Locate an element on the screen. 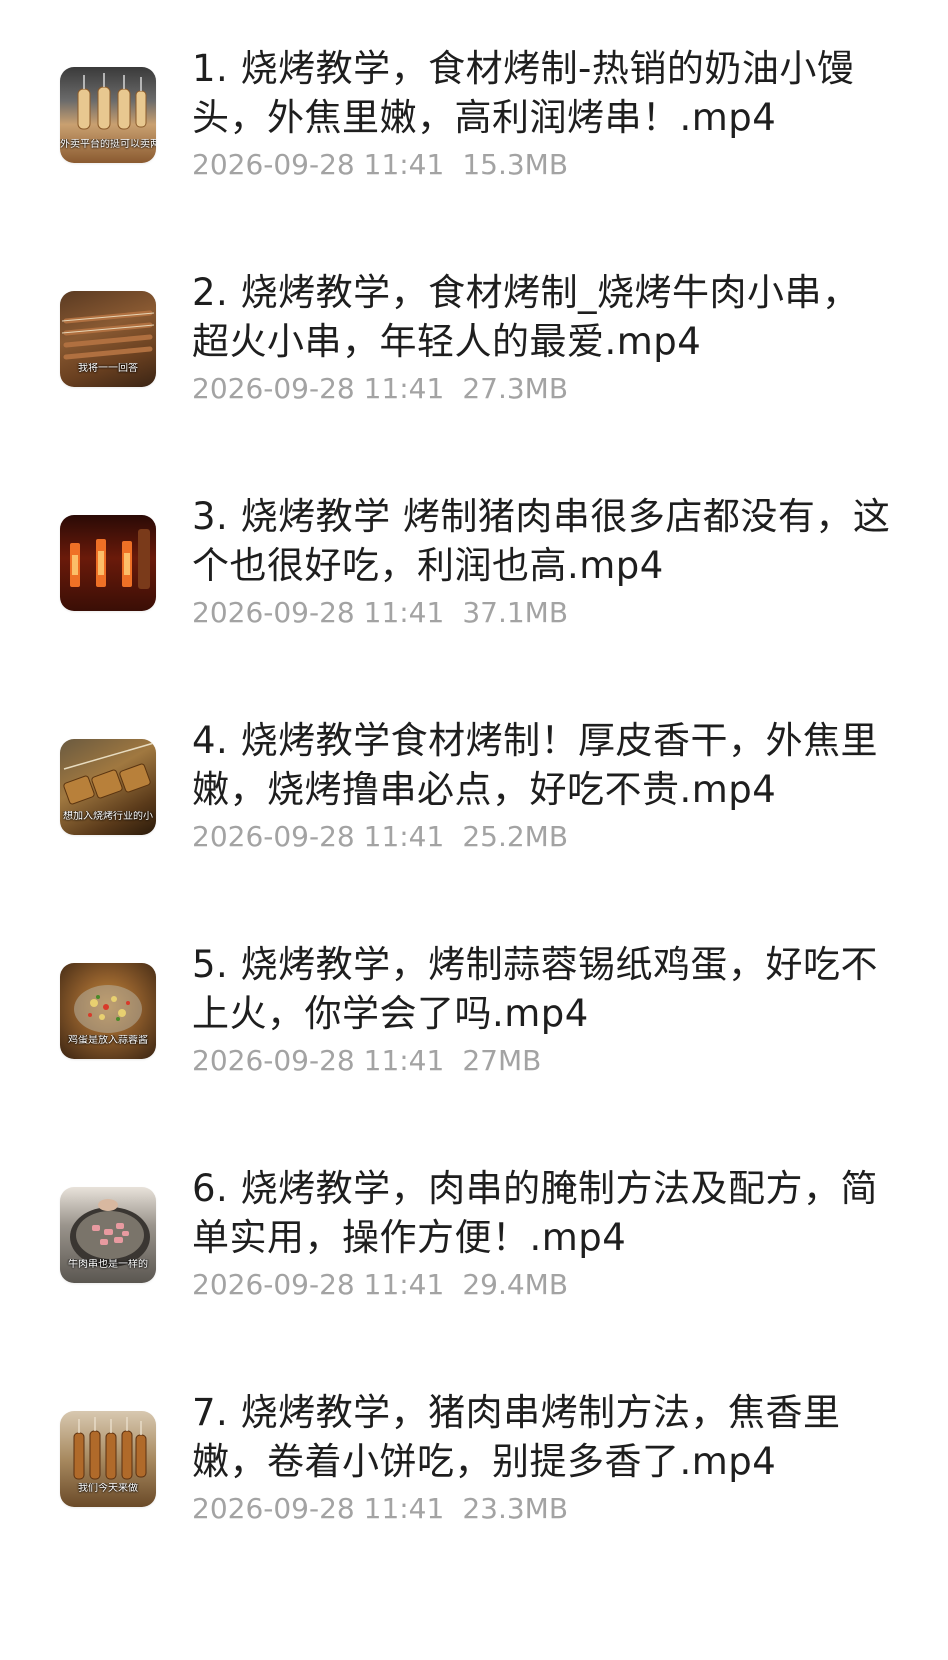  file-size: 25.2MB is located at coordinates (515, 836).